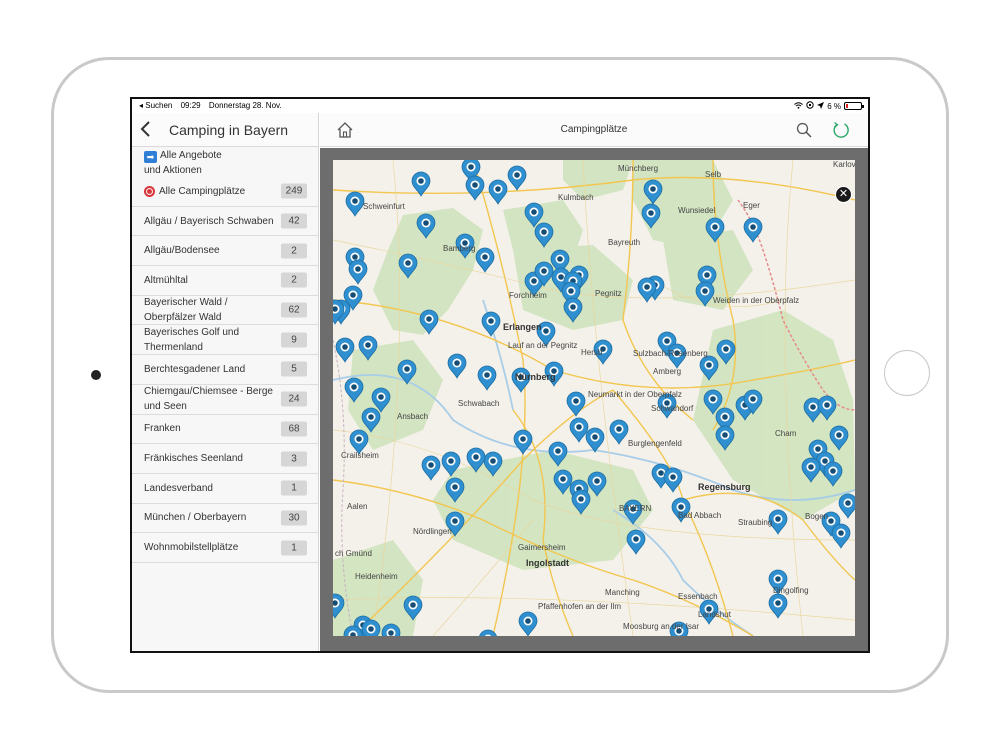  Describe the element at coordinates (528, 295) in the screenshot. I see `map-label: Forchheim` at that location.